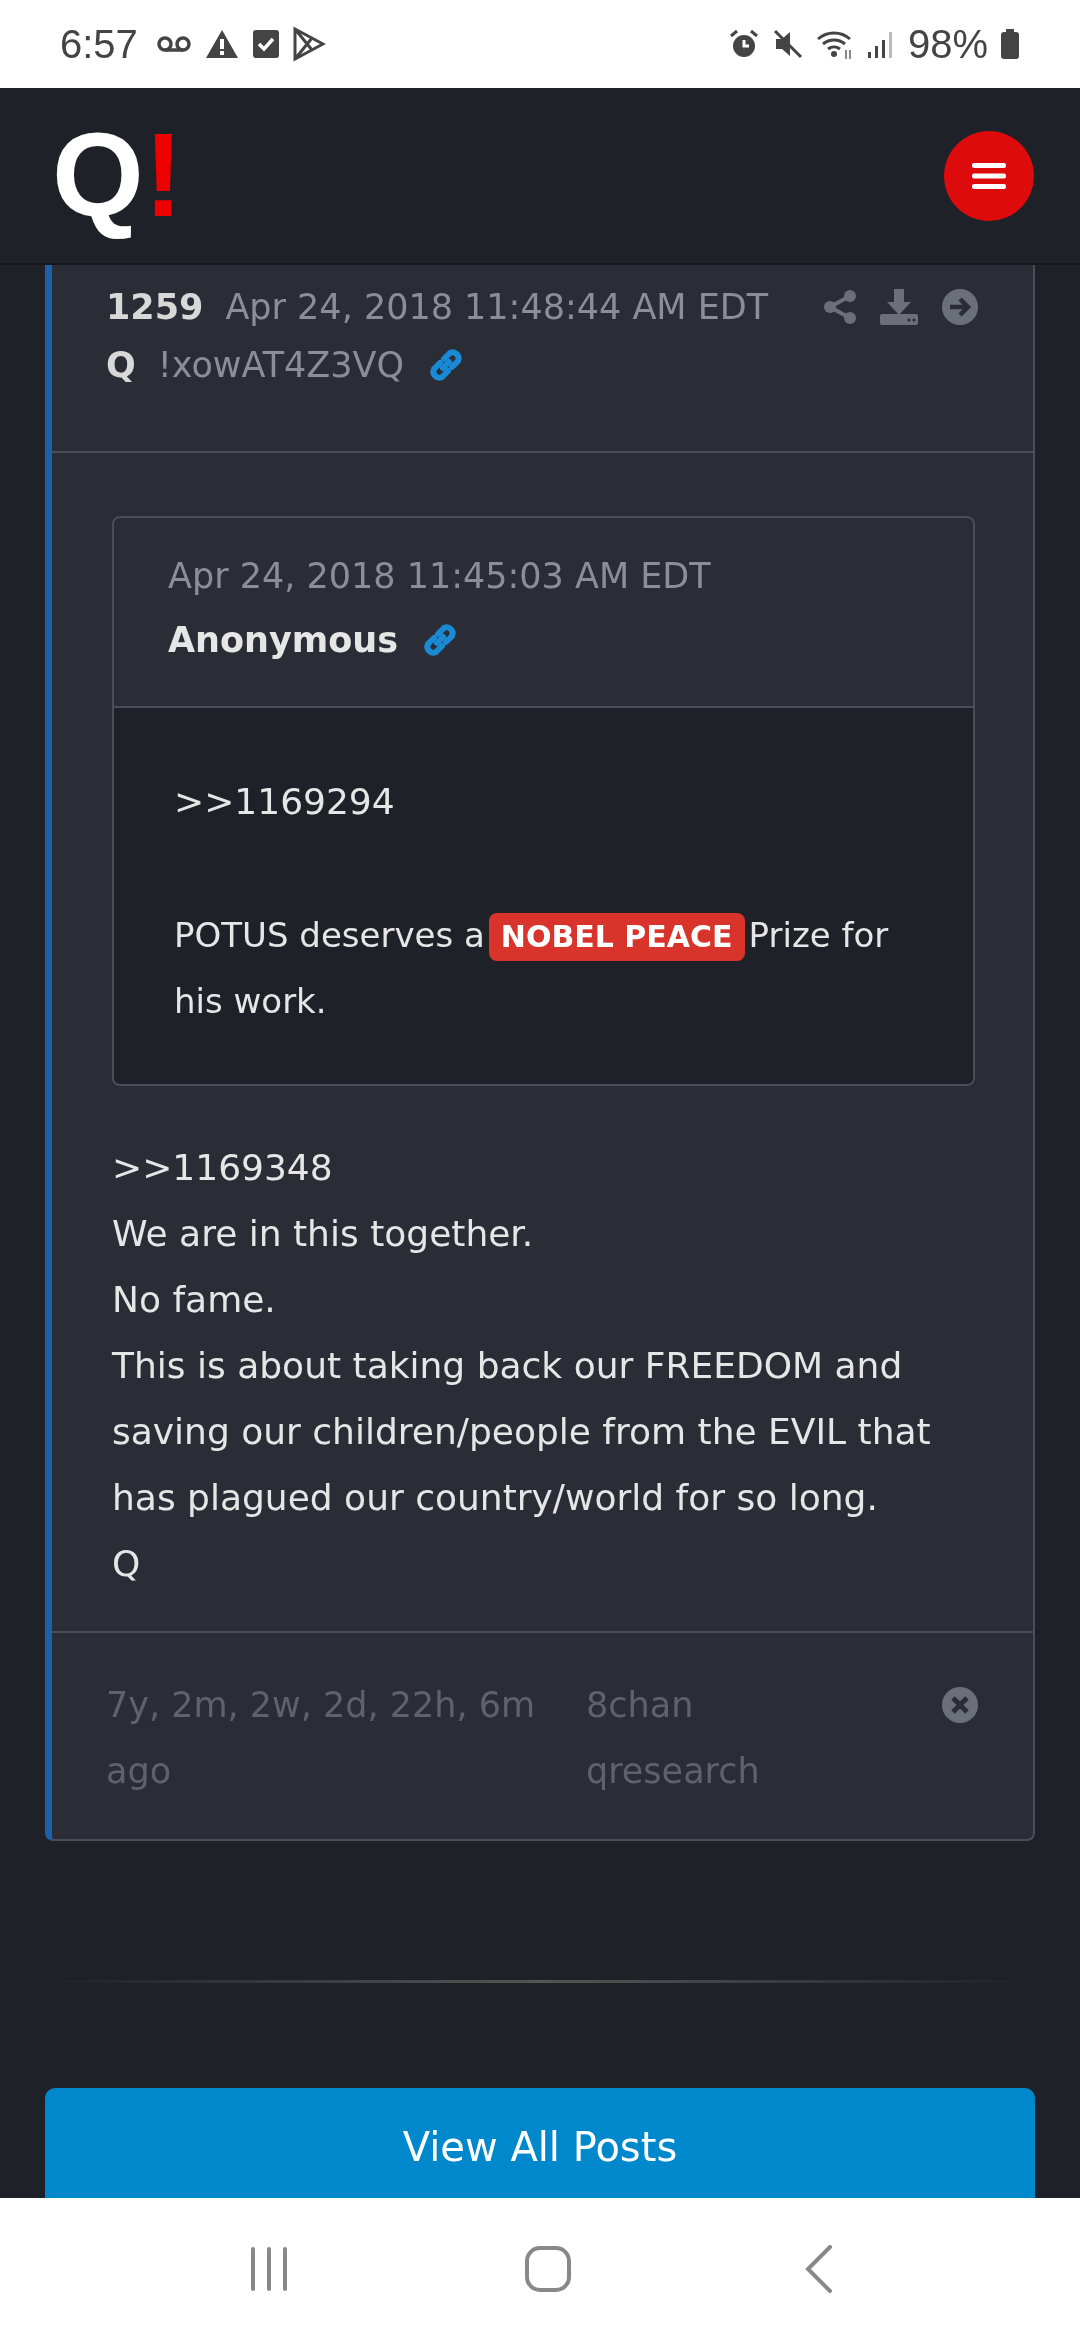 Image resolution: width=1080 pixels, height=2340 pixels. I want to click on author-name: Q, so click(121, 365).